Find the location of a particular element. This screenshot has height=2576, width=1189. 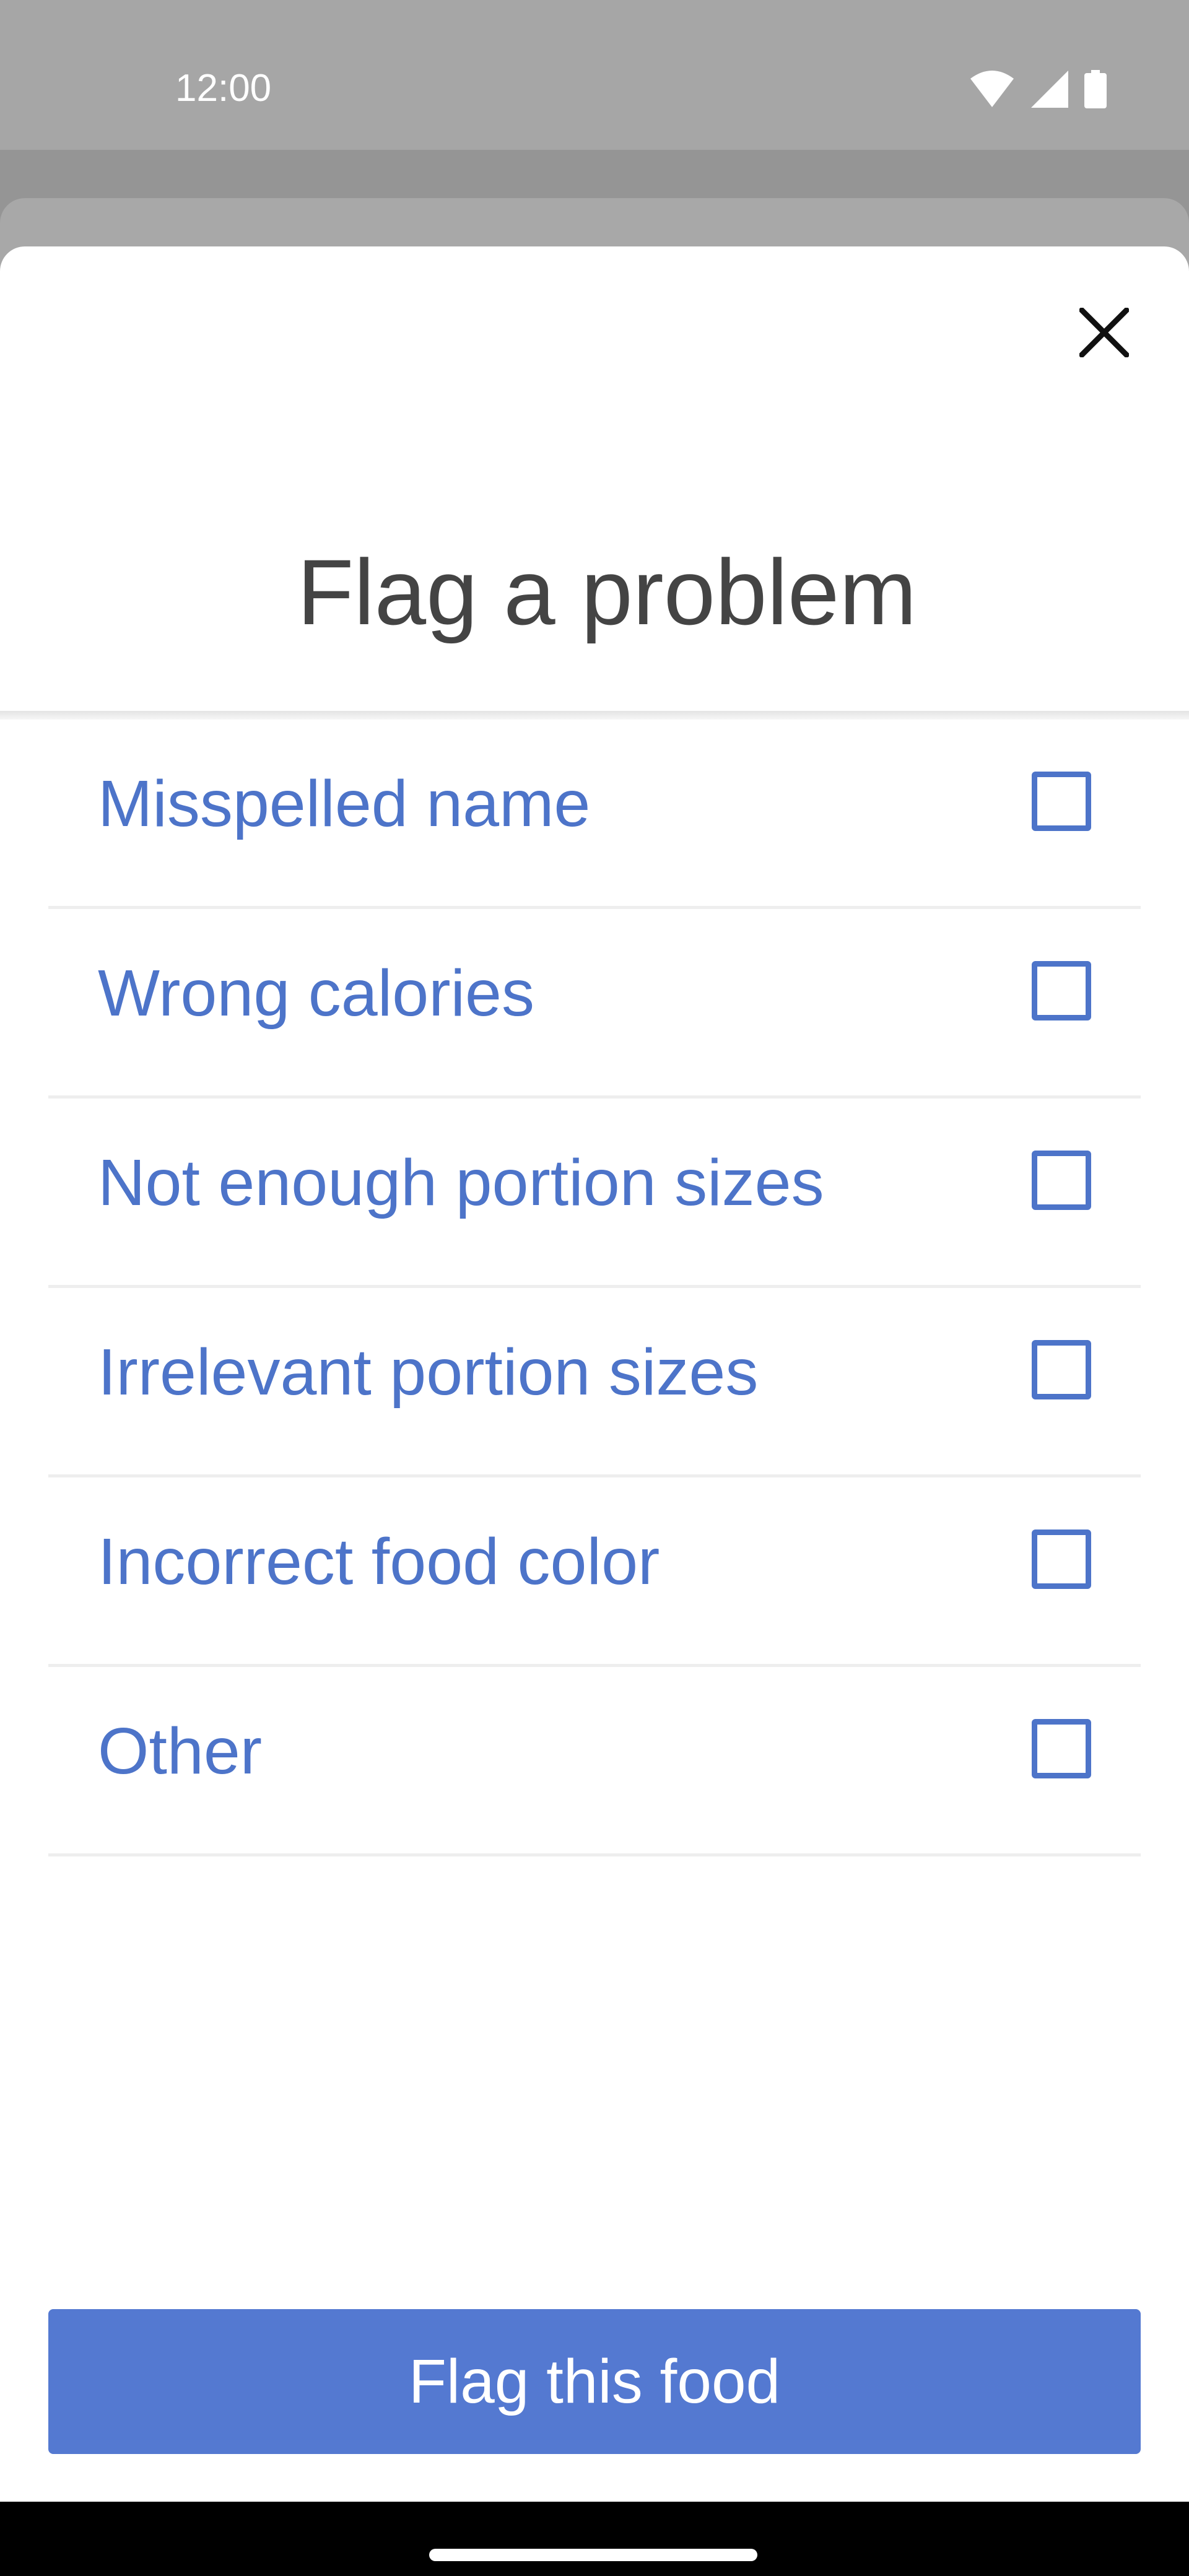

home-gesture-handle is located at coordinates (593, 2555).